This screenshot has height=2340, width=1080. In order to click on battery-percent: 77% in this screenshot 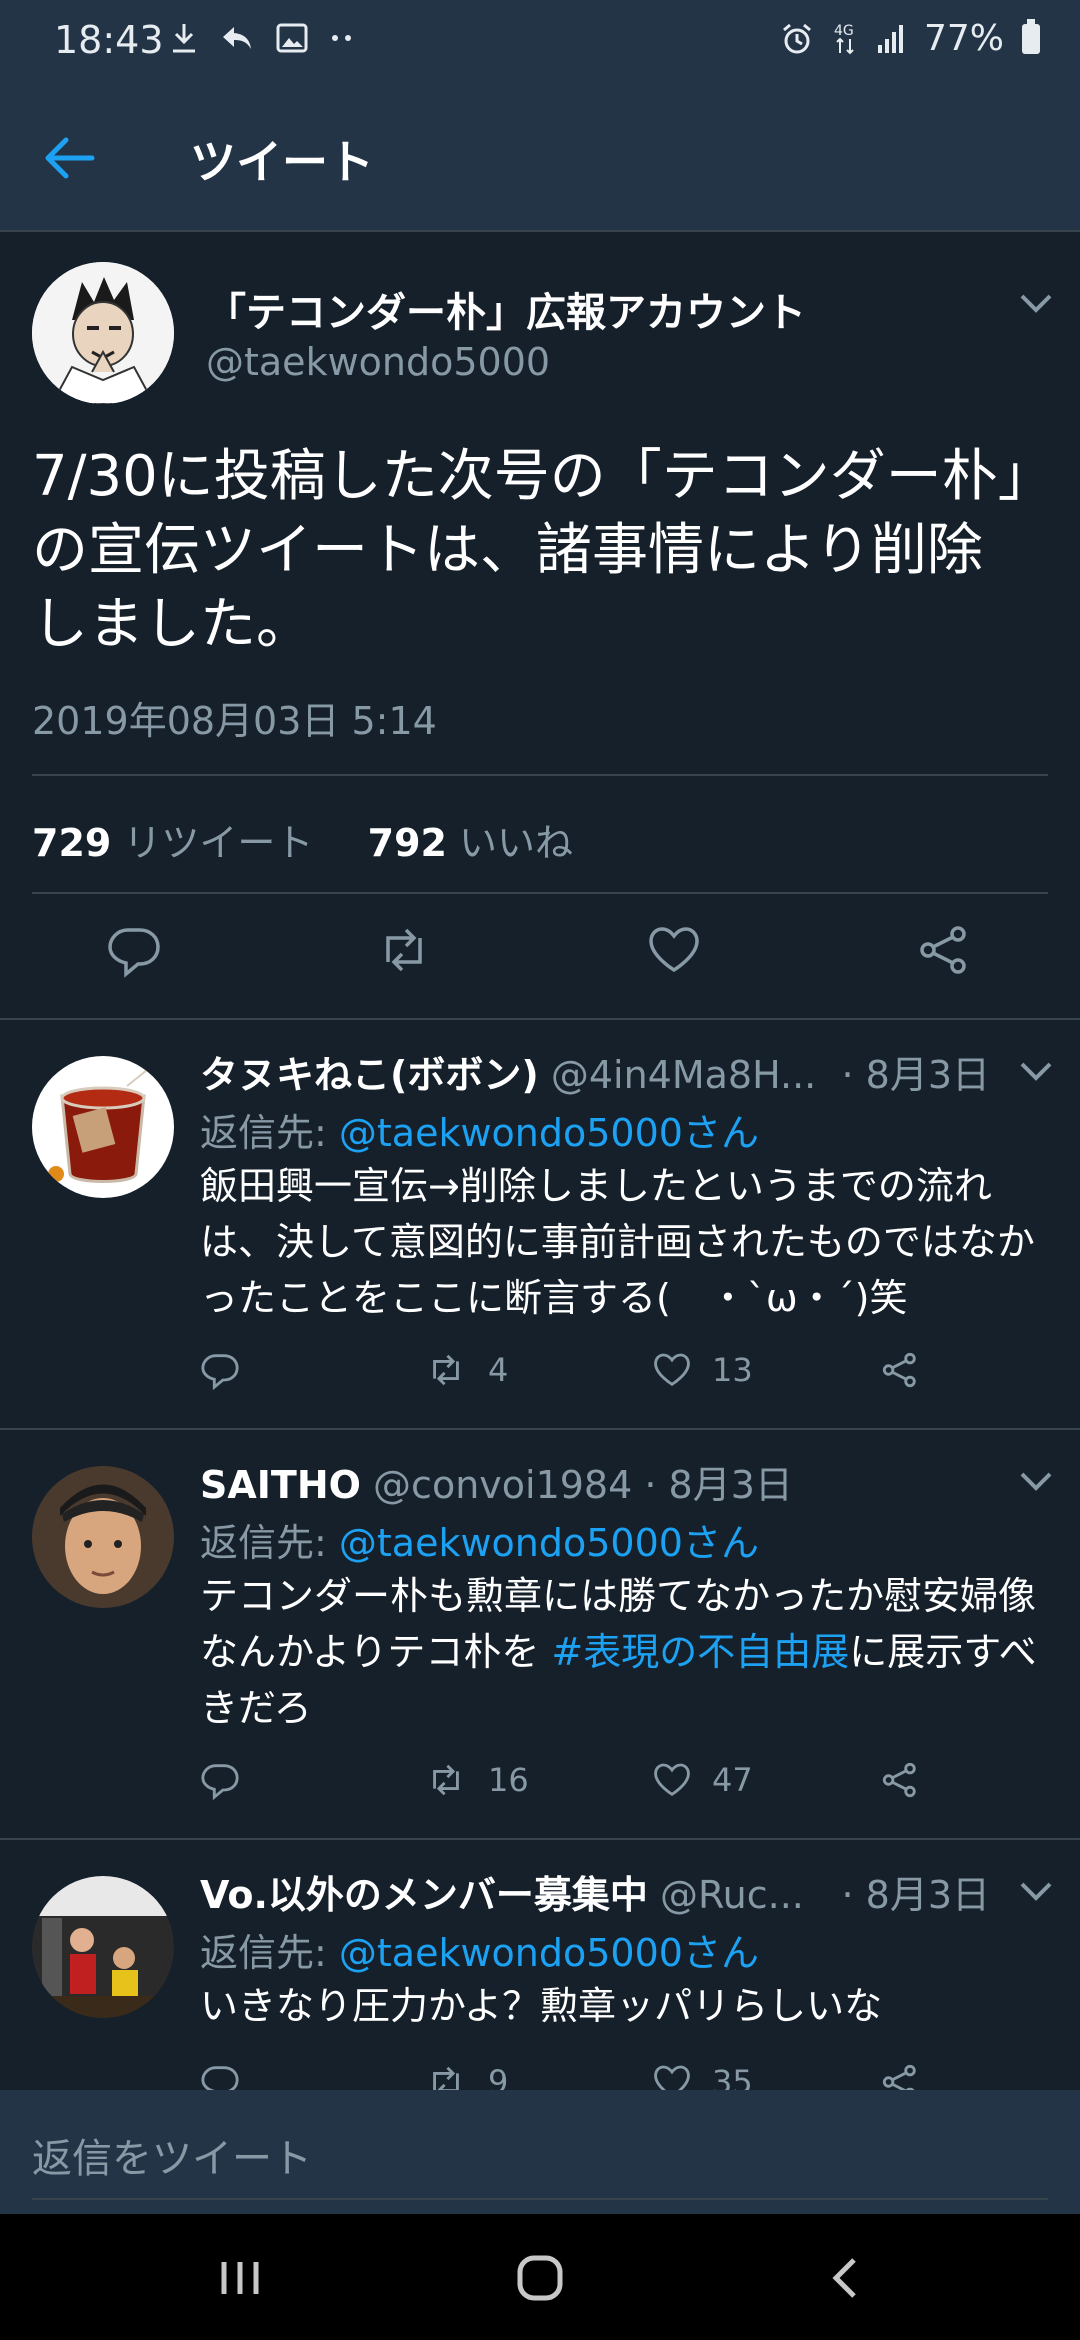, I will do `click(963, 38)`.